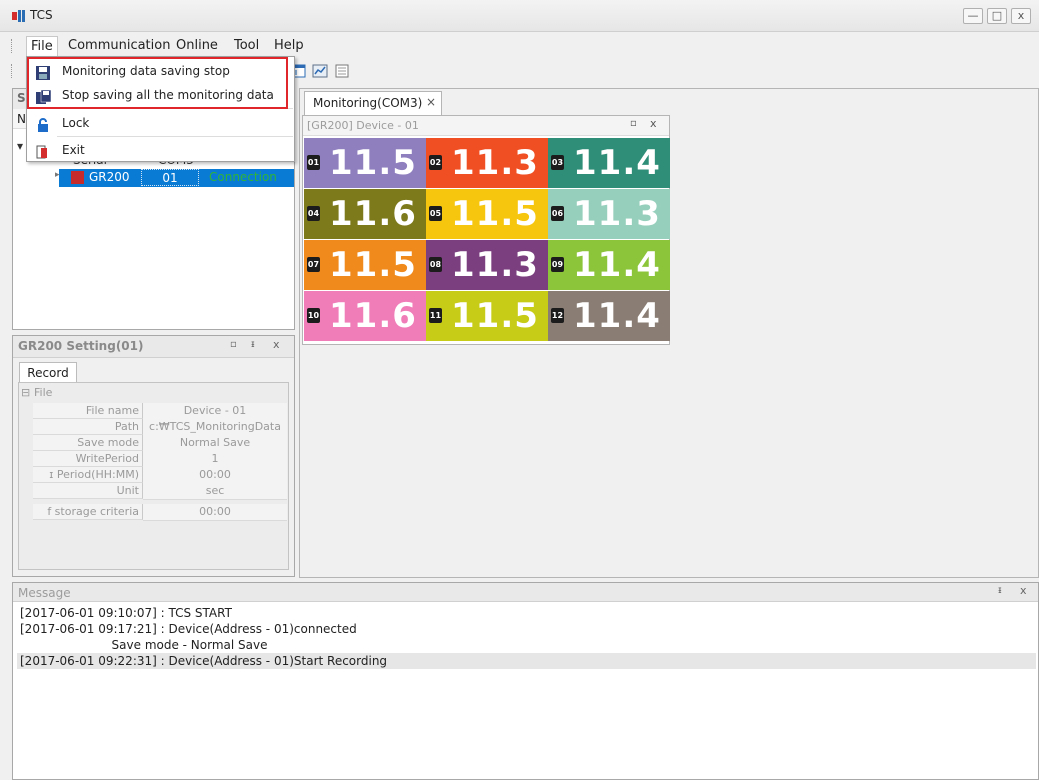 The height and width of the screenshot is (780, 1039). What do you see at coordinates (144, 645) in the screenshot?
I see `message-line: Save mode - Normal Save` at bounding box center [144, 645].